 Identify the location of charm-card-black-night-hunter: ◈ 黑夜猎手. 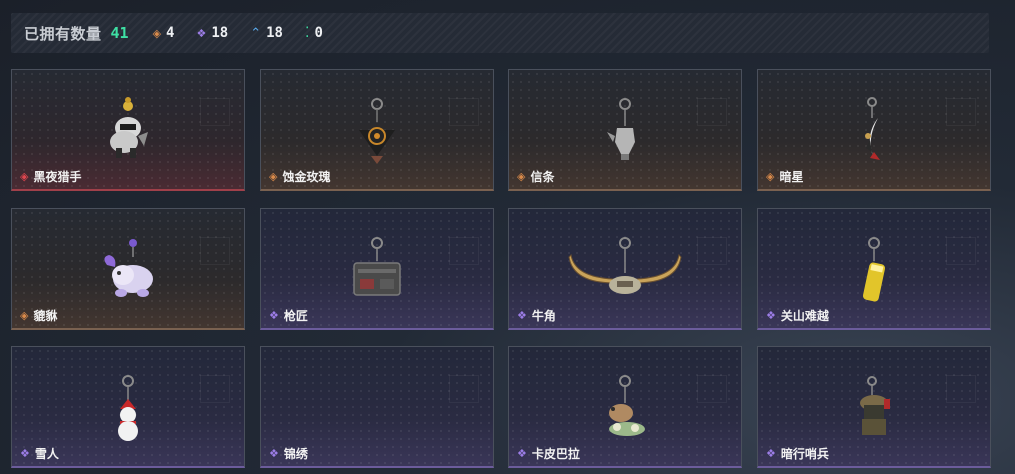
(128, 130).